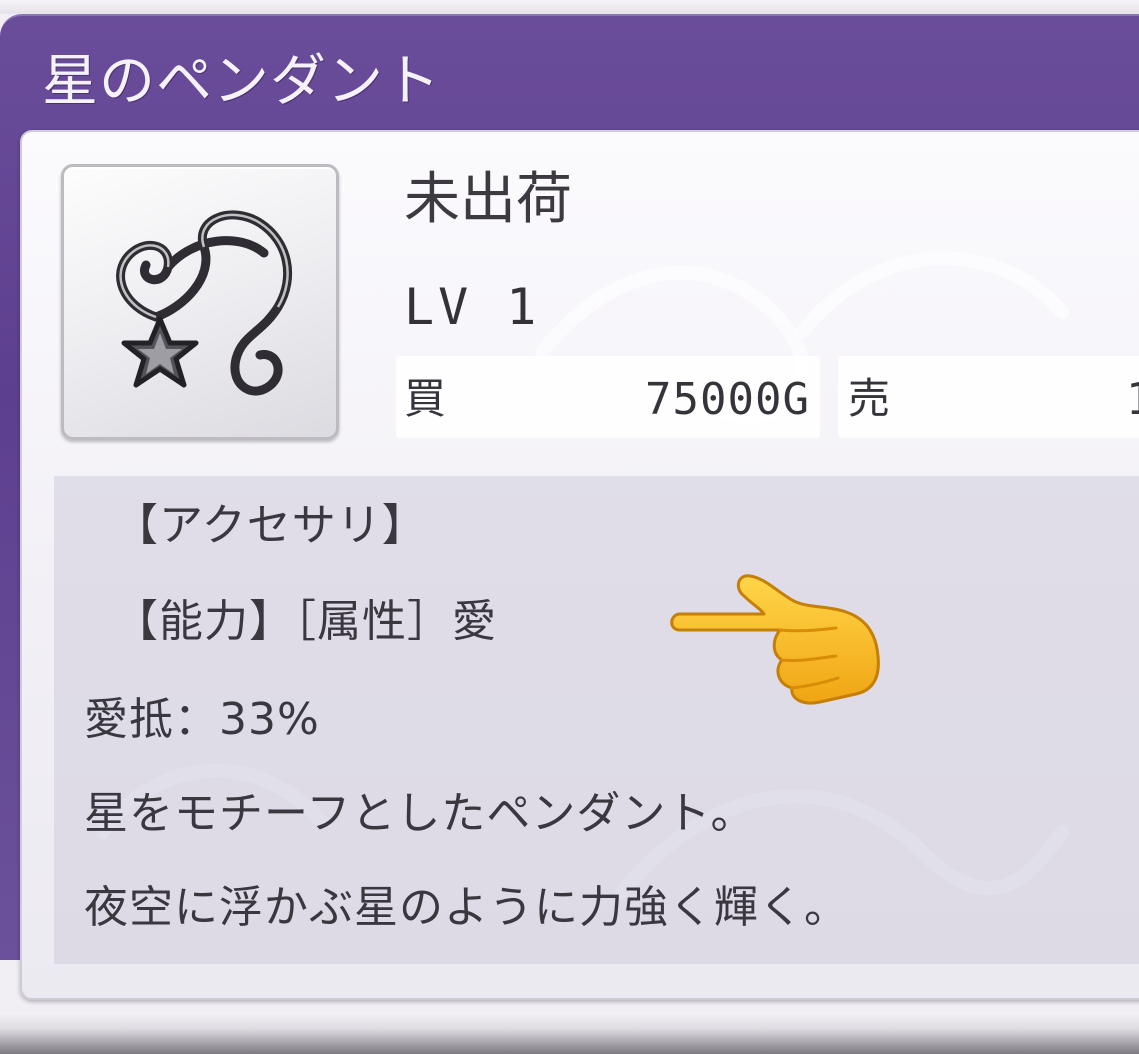  I want to click on sell-price: 1, so click(1132, 400).